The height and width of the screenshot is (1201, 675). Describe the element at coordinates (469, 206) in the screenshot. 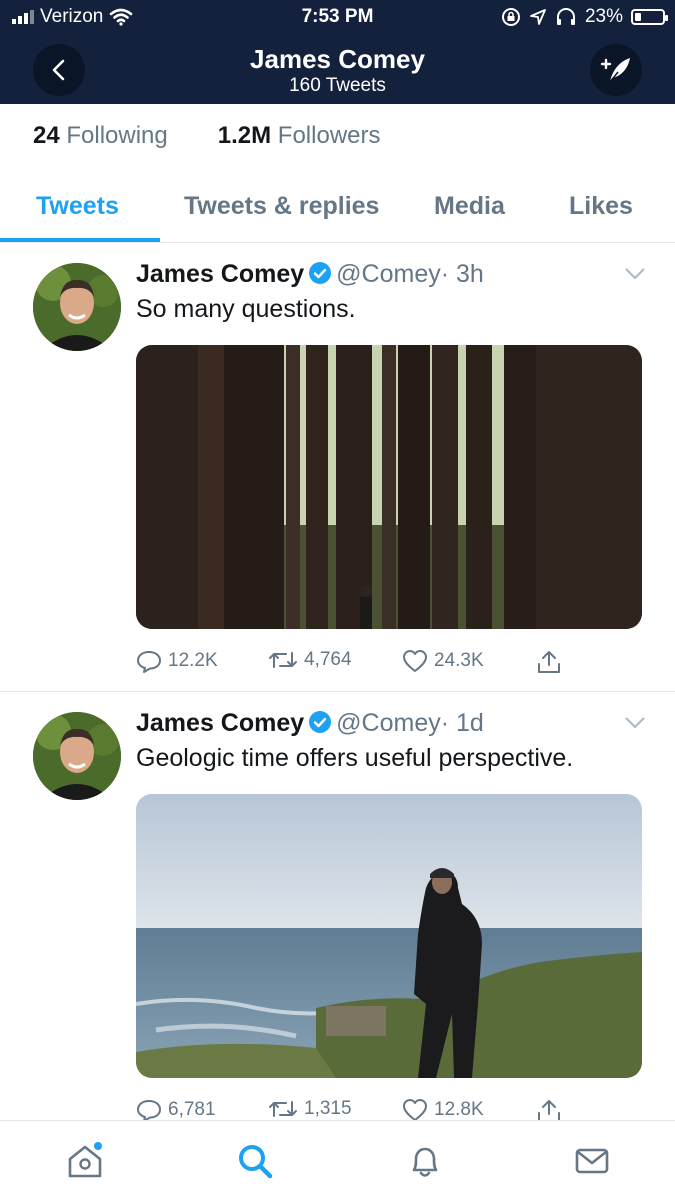

I see `tab-media: Media` at that location.